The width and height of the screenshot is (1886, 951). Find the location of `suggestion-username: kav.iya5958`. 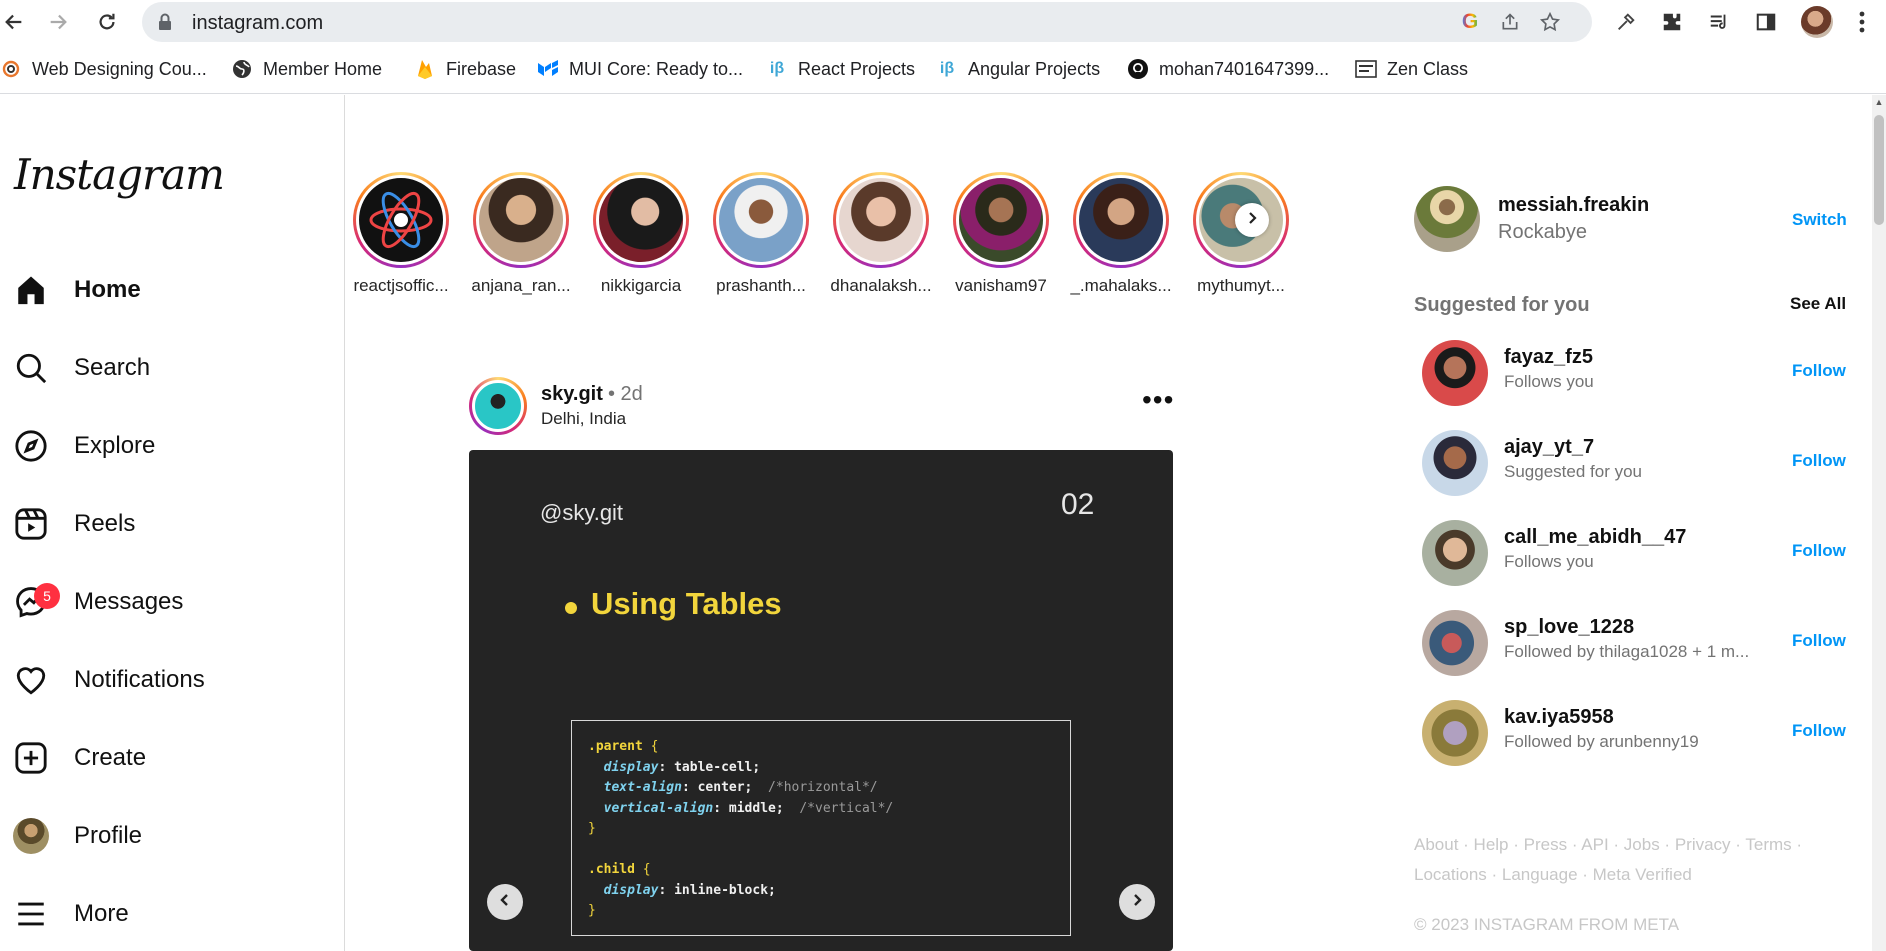

suggestion-username: kav.iya5958 is located at coordinates (1559, 717).